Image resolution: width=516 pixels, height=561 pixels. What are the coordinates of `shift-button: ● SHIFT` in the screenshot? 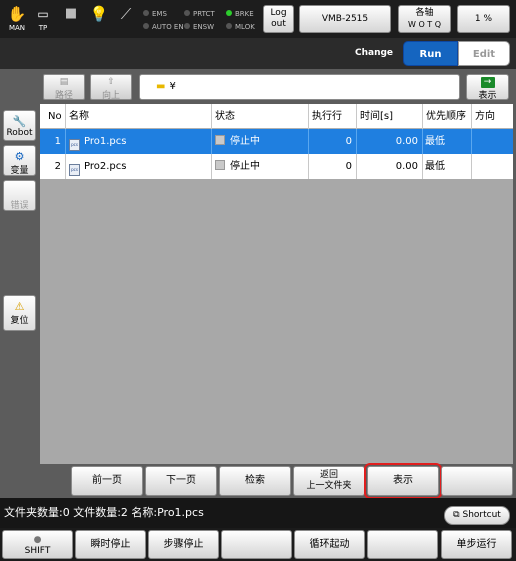 It's located at (37, 544).